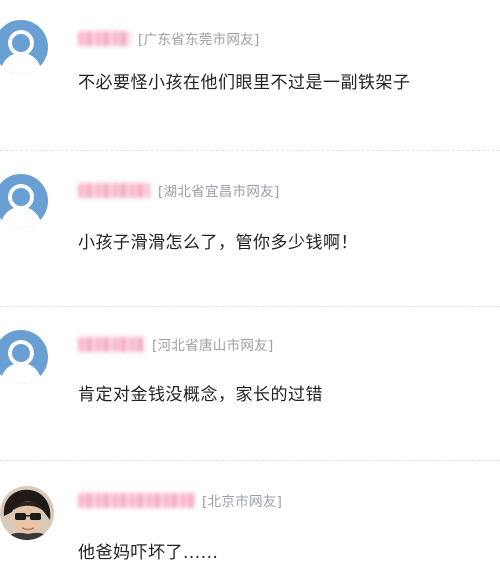 This screenshot has width=500, height=584. Describe the element at coordinates (218, 243) in the screenshot. I see `comment-text: 小孩子滑滑怎么了，管你多少钱啊！` at that location.